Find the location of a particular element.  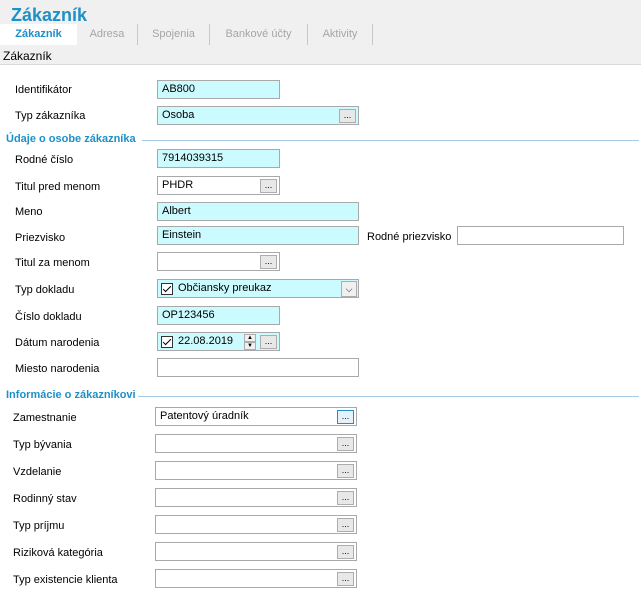

education-label: Vzdelanie is located at coordinates (37, 472).